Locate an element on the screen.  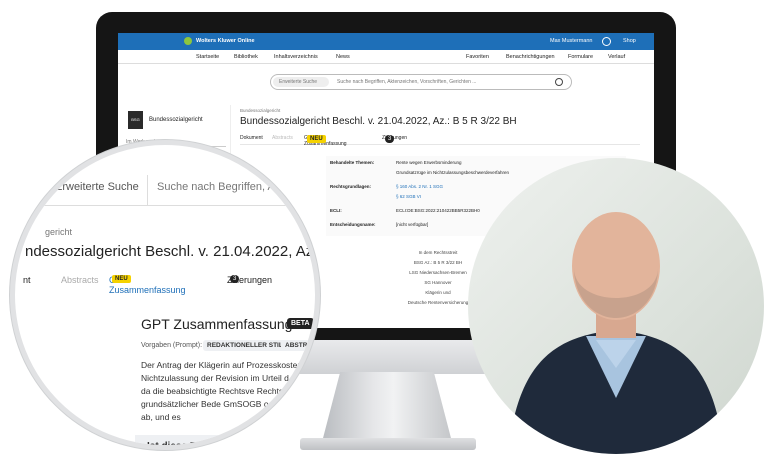
nav-formulare: Formulare is located at coordinates (580, 57).